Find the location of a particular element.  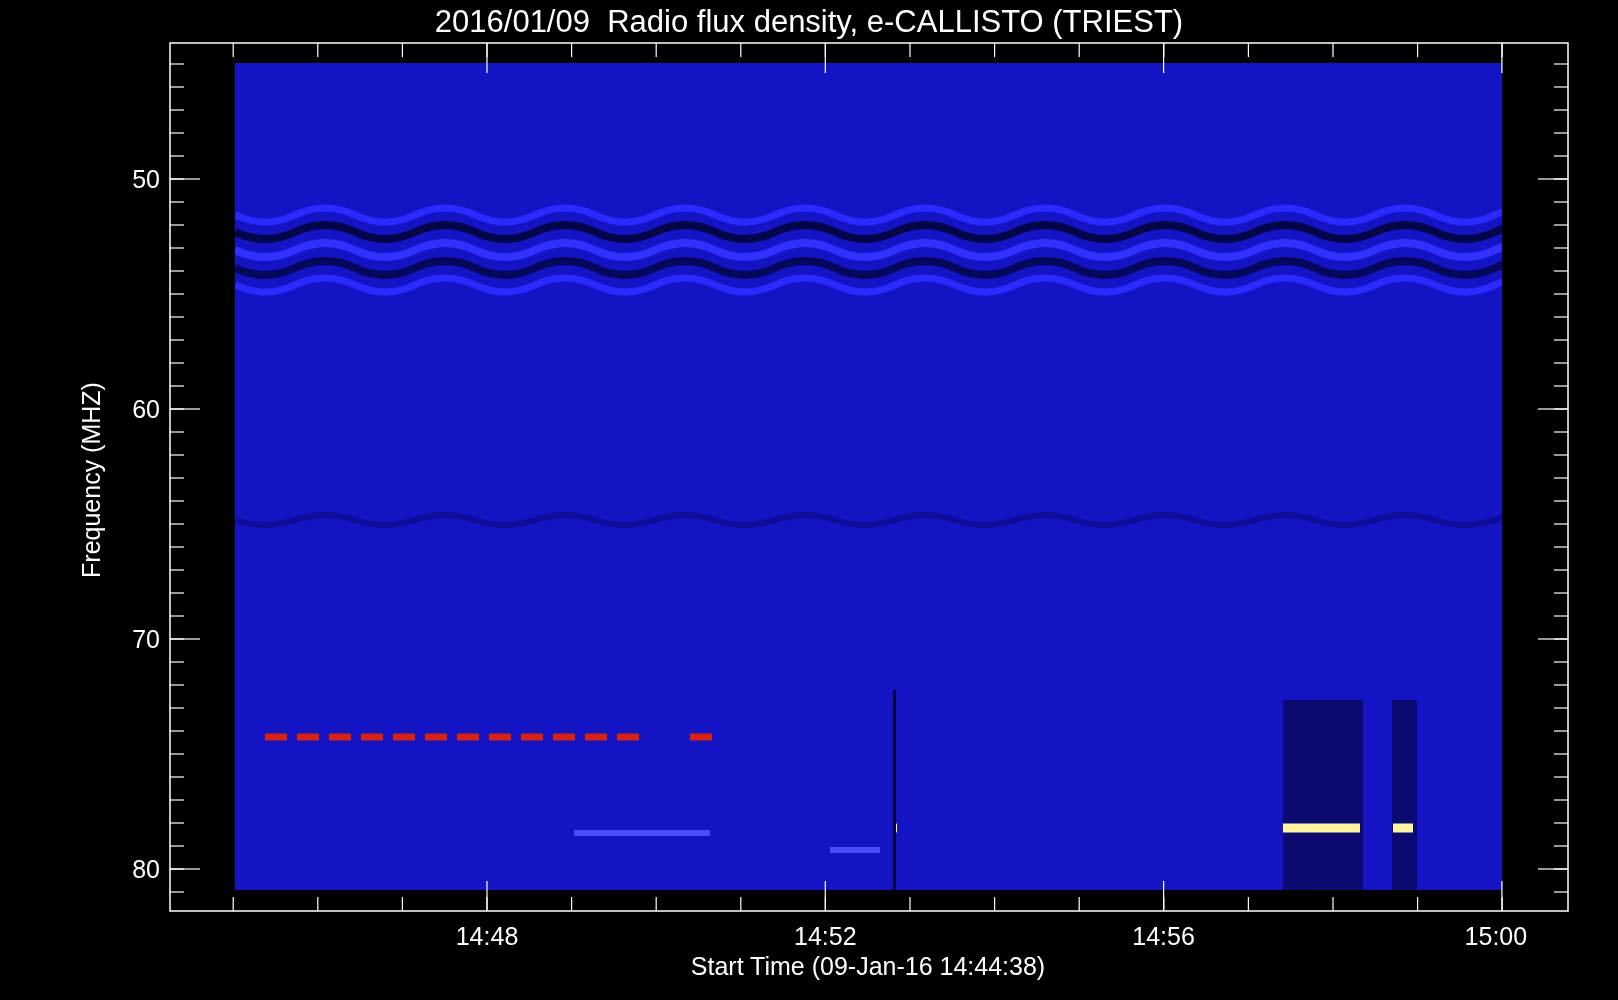

x-axis-label: Start Time (09-Jan-16 14:44:38) is located at coordinates (868, 966).